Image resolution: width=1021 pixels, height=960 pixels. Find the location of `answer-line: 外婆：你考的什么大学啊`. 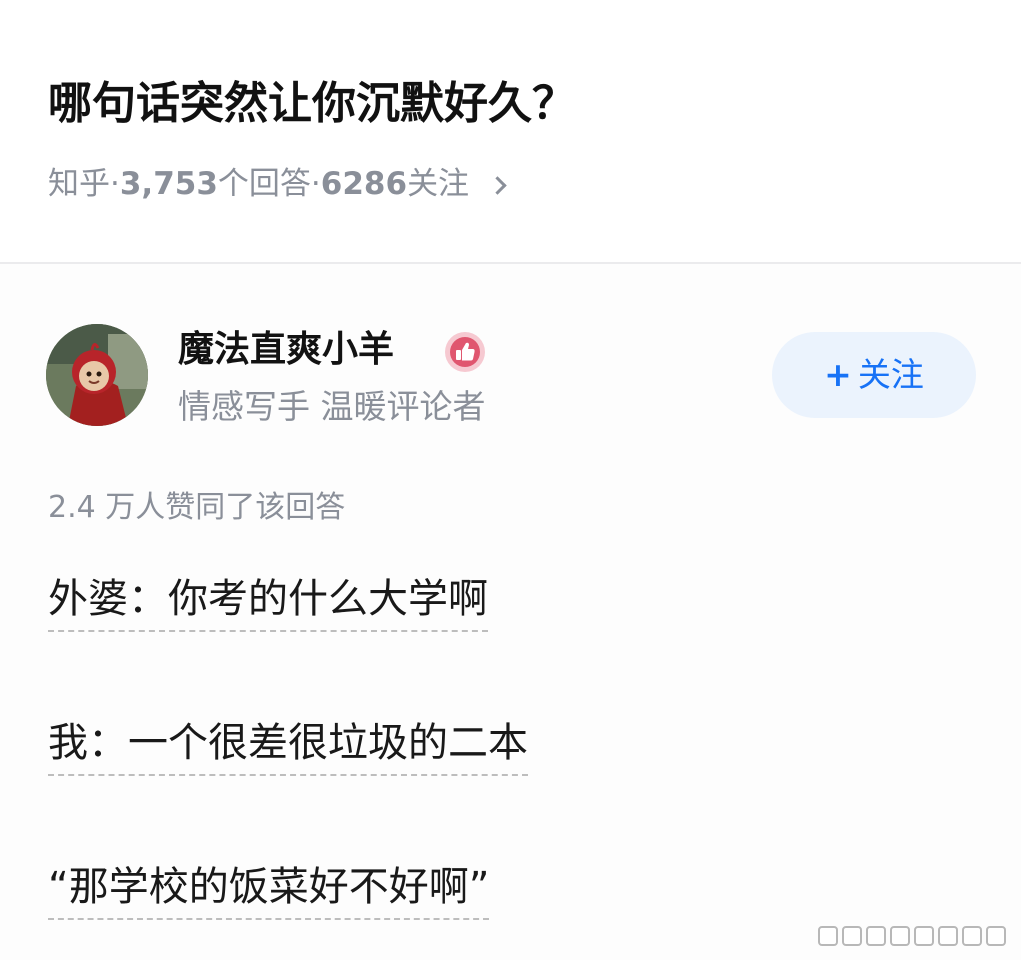

answer-line: 外婆：你考的什么大学啊 is located at coordinates (268, 602).